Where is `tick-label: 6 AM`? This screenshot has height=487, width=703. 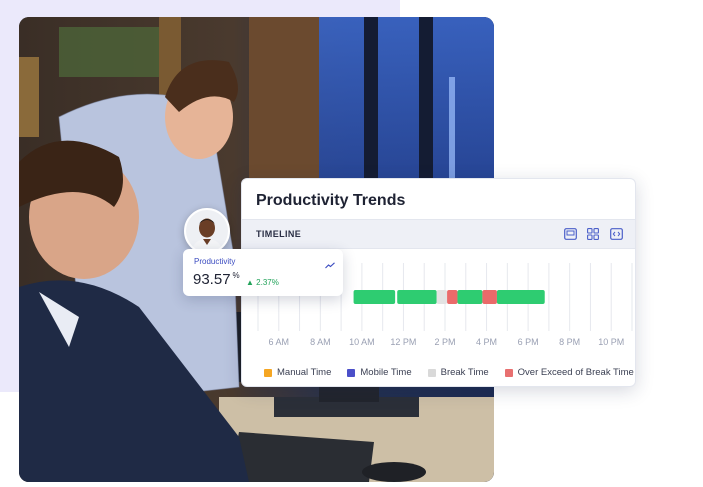 tick-label: 6 AM is located at coordinates (279, 342).